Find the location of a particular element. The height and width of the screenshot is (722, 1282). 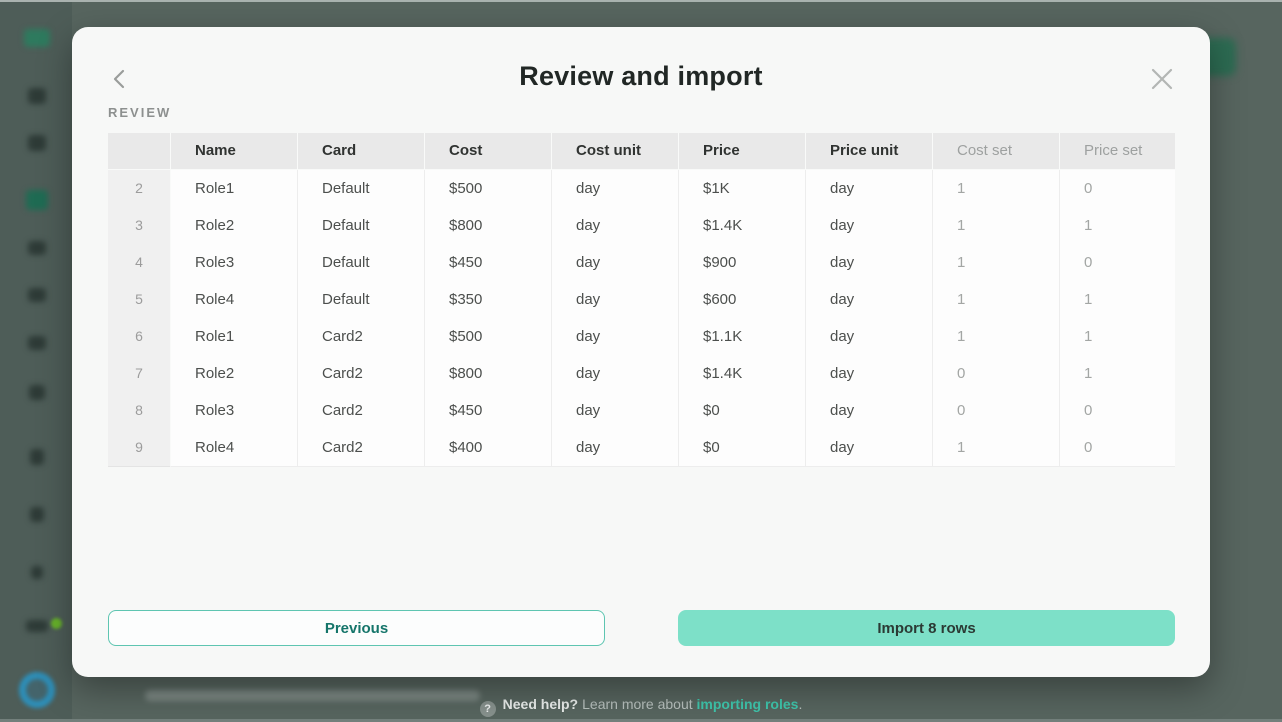

table-row: 2 Role1 Default $500 day $1K day 1 0 is located at coordinates (641, 189).